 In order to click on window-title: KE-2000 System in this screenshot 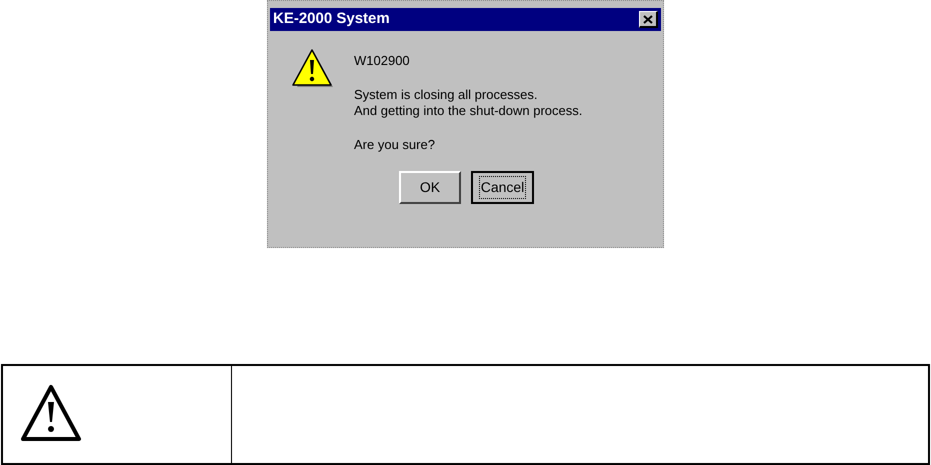, I will do `click(331, 19)`.